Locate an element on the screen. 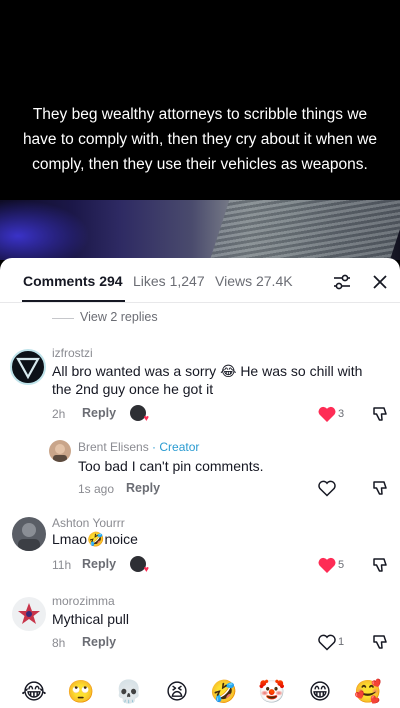 This screenshot has width=400, height=708. emoji-clown: 🤡 is located at coordinates (272, 692).